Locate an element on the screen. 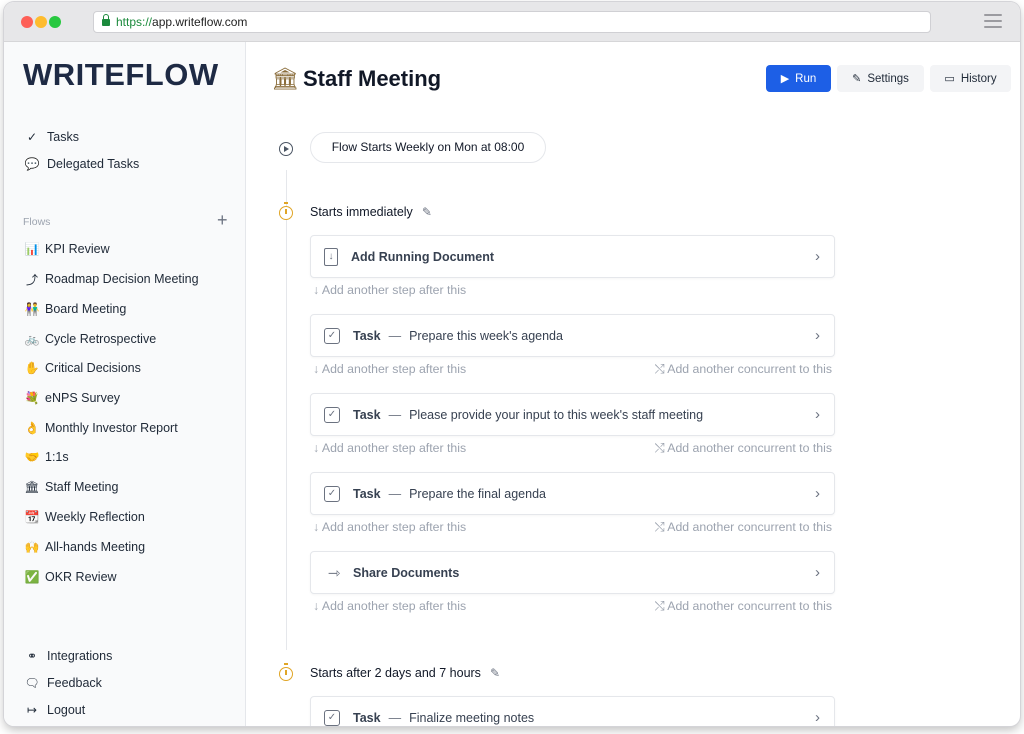  arrow-up-icon: ⤴ is located at coordinates (31, 279).